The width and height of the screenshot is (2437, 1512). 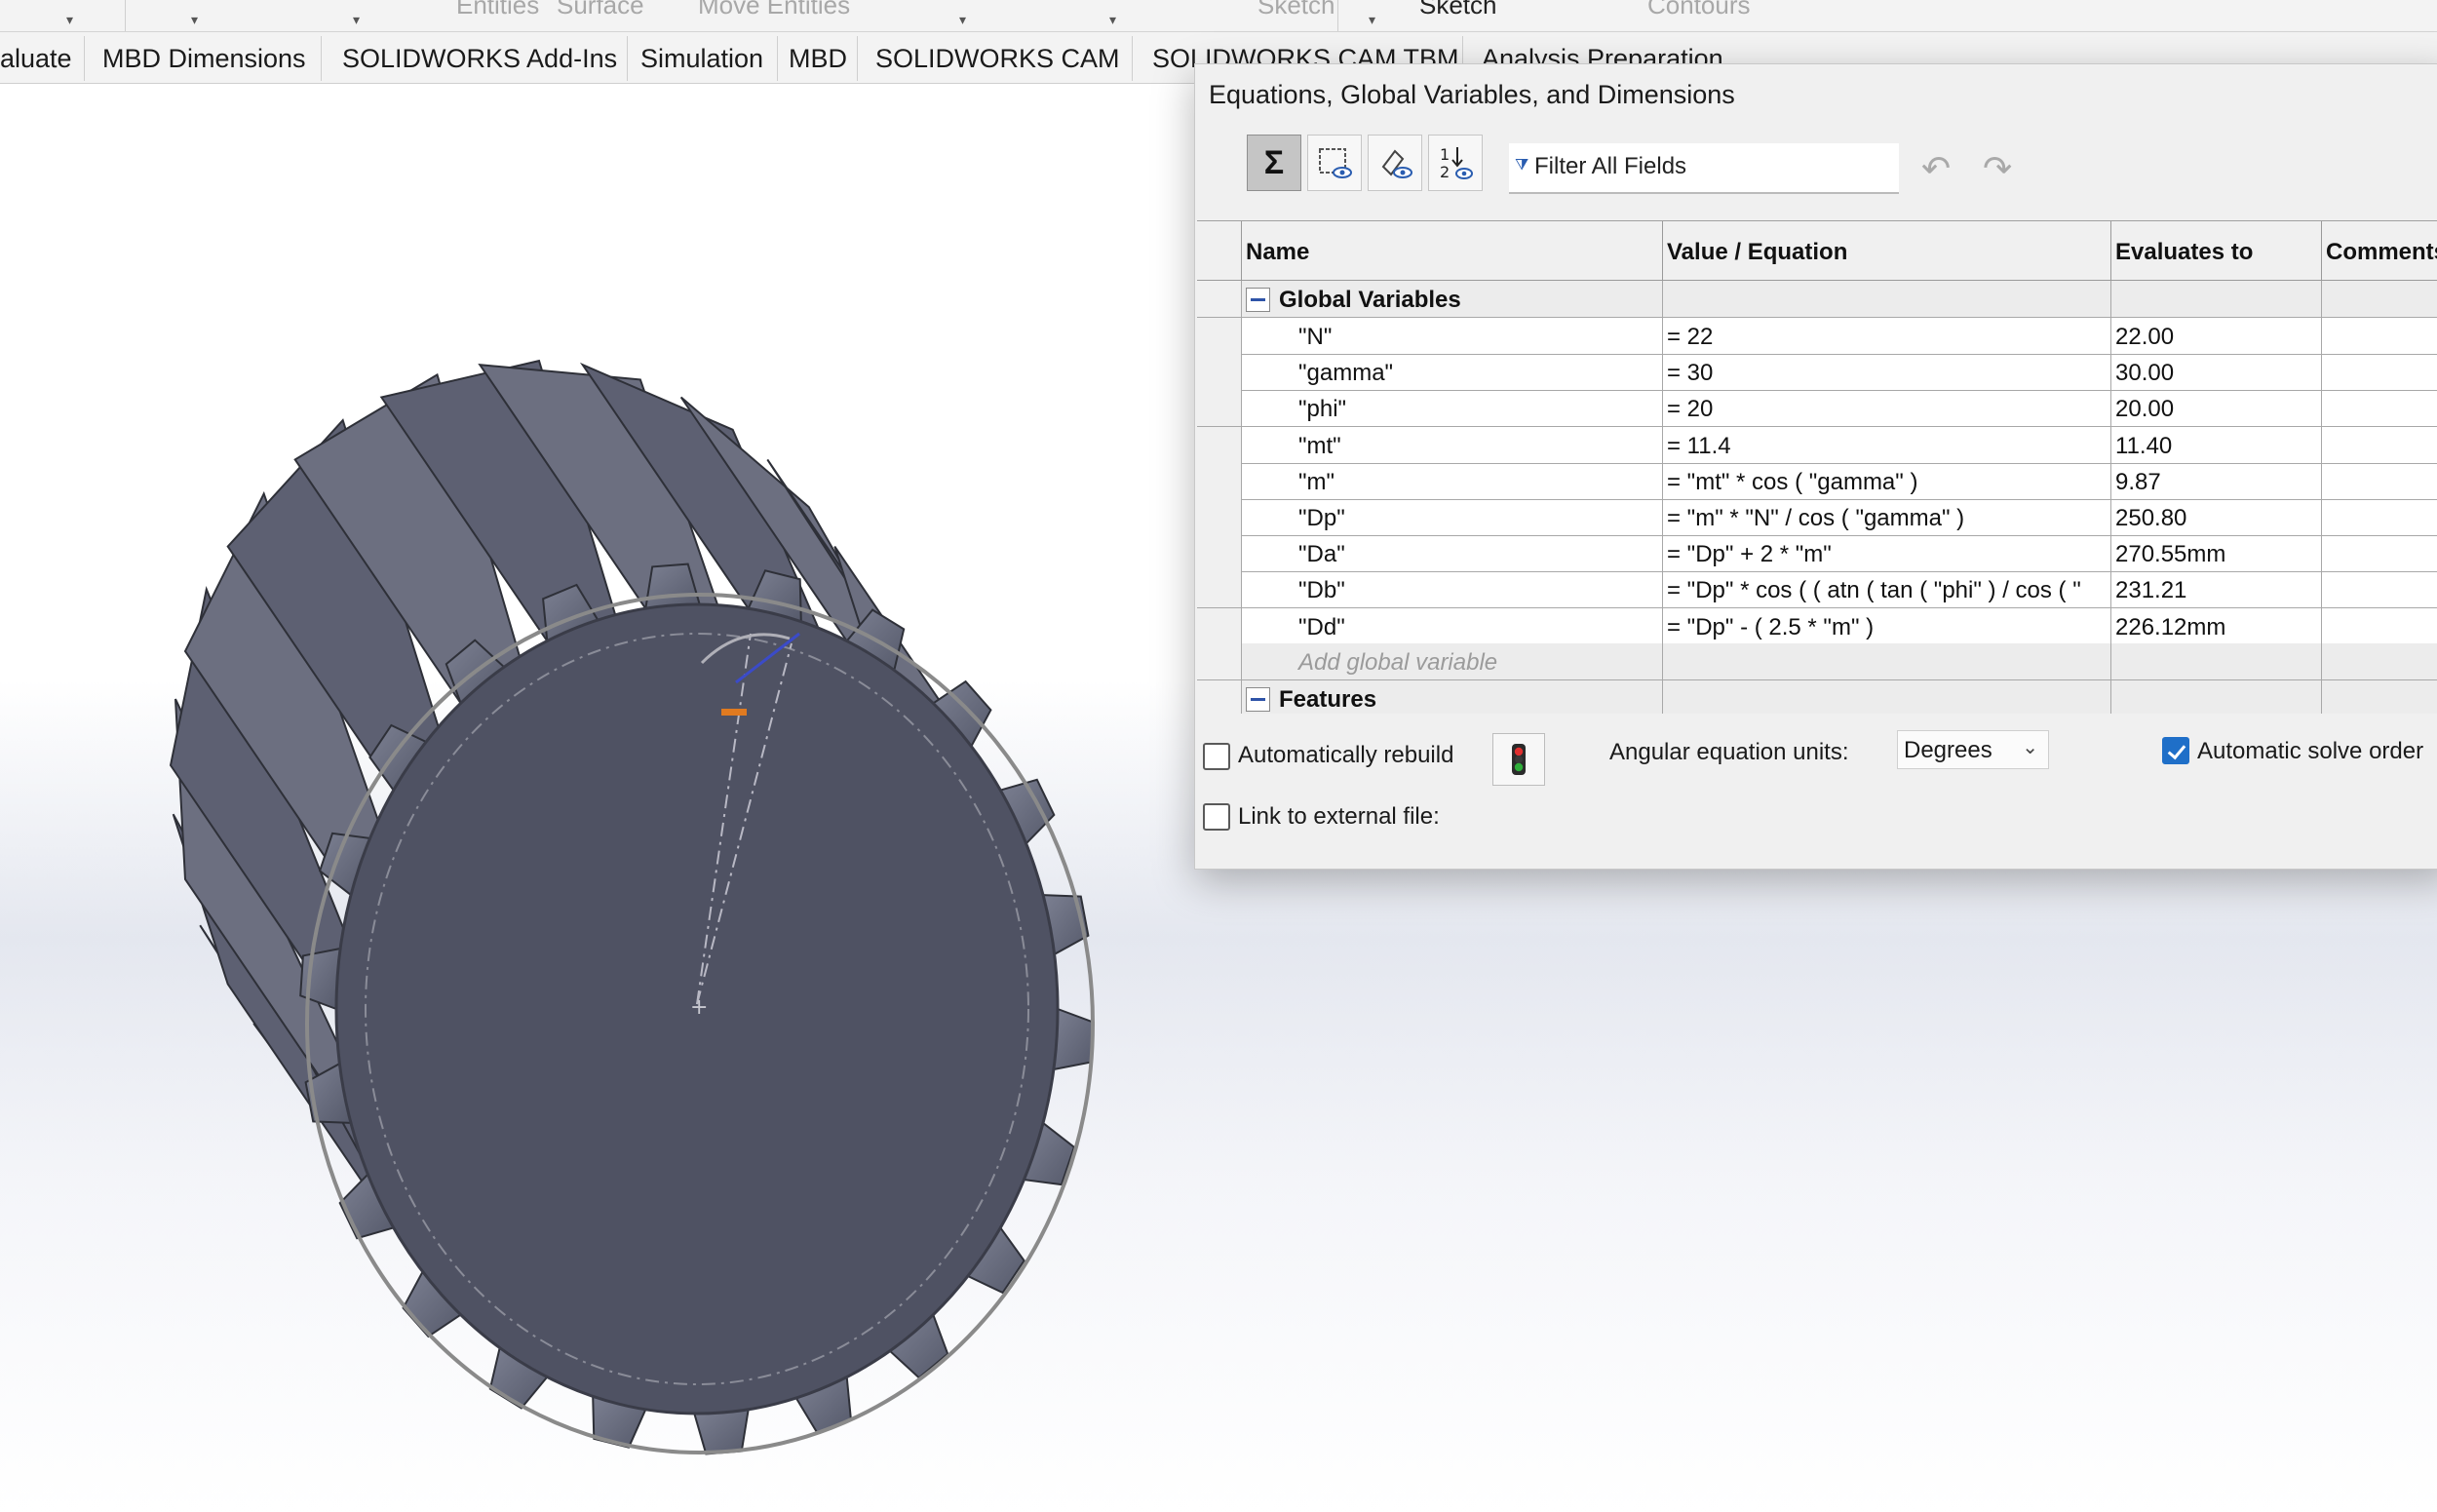 What do you see at coordinates (480, 57) in the screenshot?
I see `tab-solidworks-add-ins: SOLIDWORKS Add-Ins` at bounding box center [480, 57].